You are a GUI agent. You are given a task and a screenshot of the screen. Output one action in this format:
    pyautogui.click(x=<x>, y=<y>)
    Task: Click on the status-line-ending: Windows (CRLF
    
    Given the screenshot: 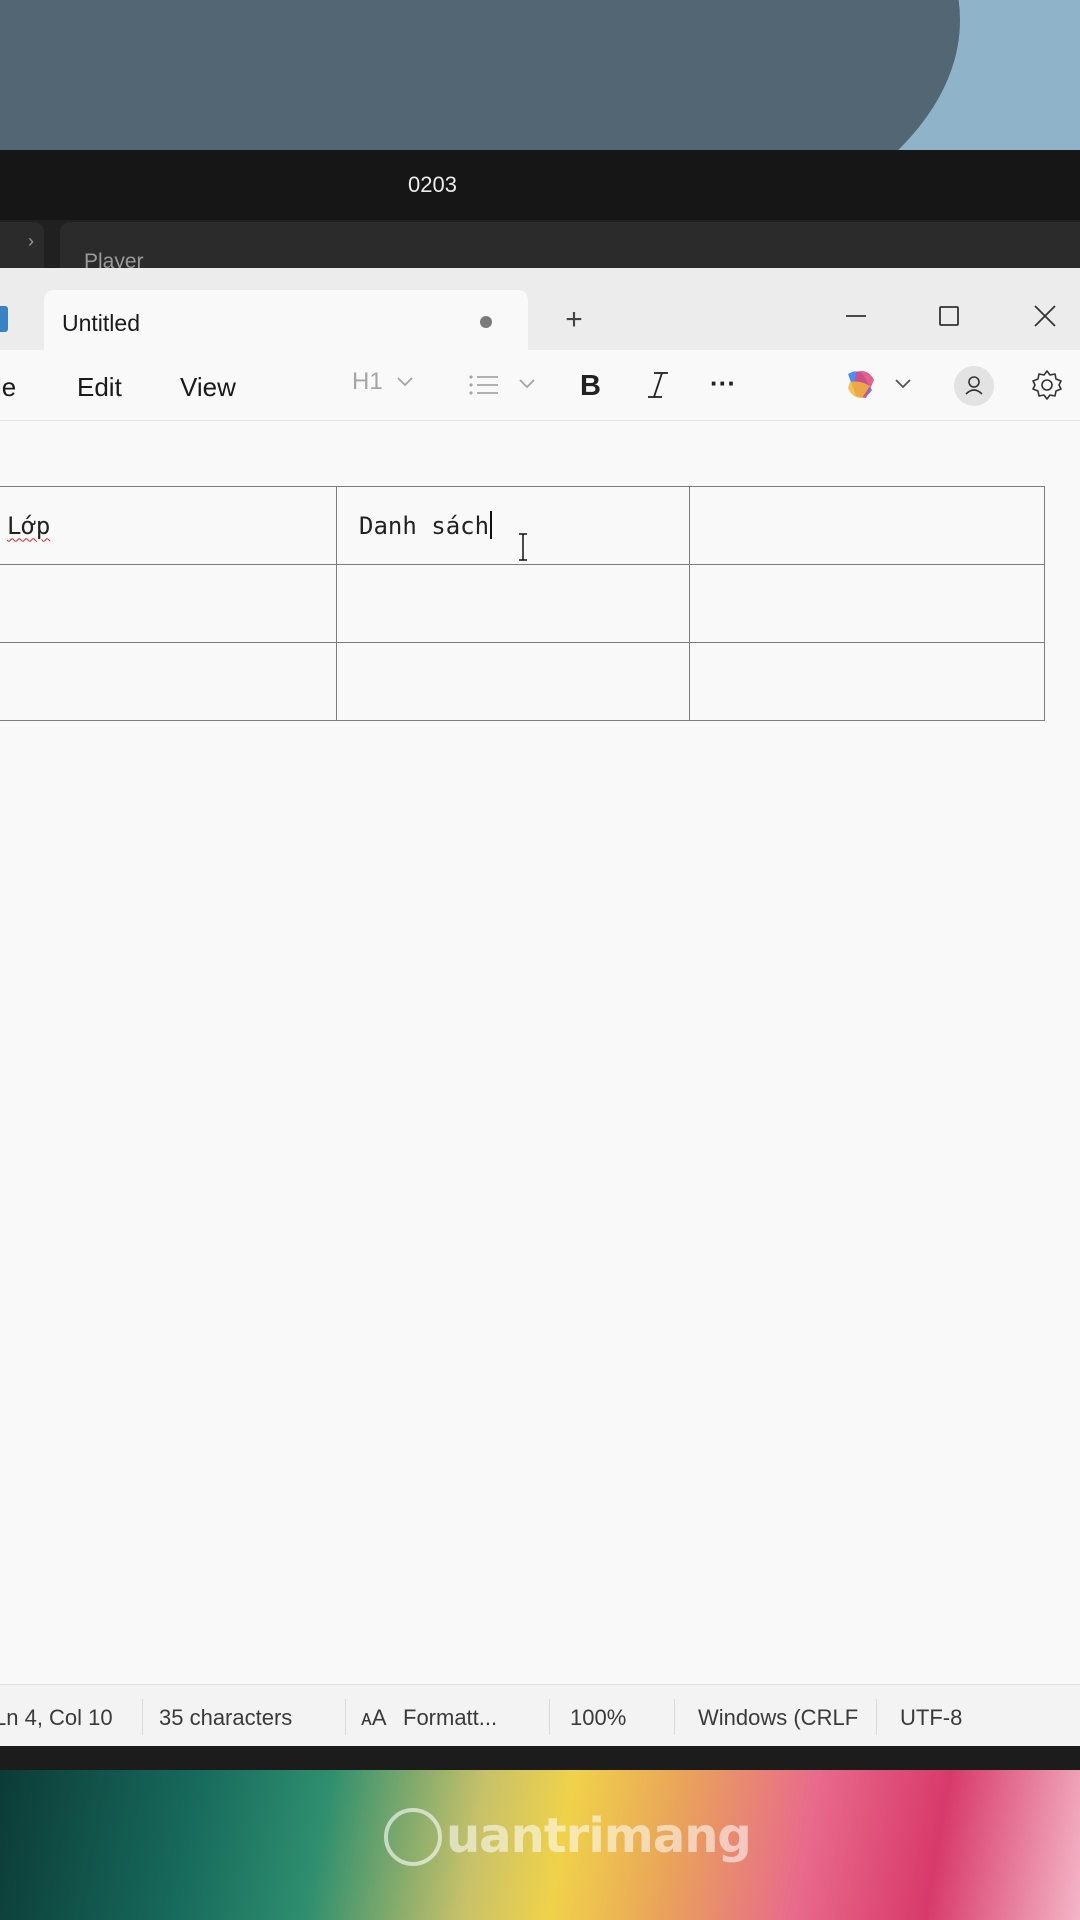 What is the action you would take?
    pyautogui.click(x=778, y=1718)
    